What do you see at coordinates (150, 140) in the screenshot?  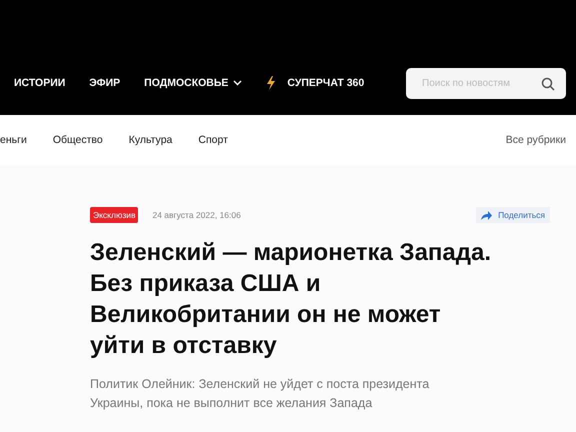 I see `rubric-link: Культура` at bounding box center [150, 140].